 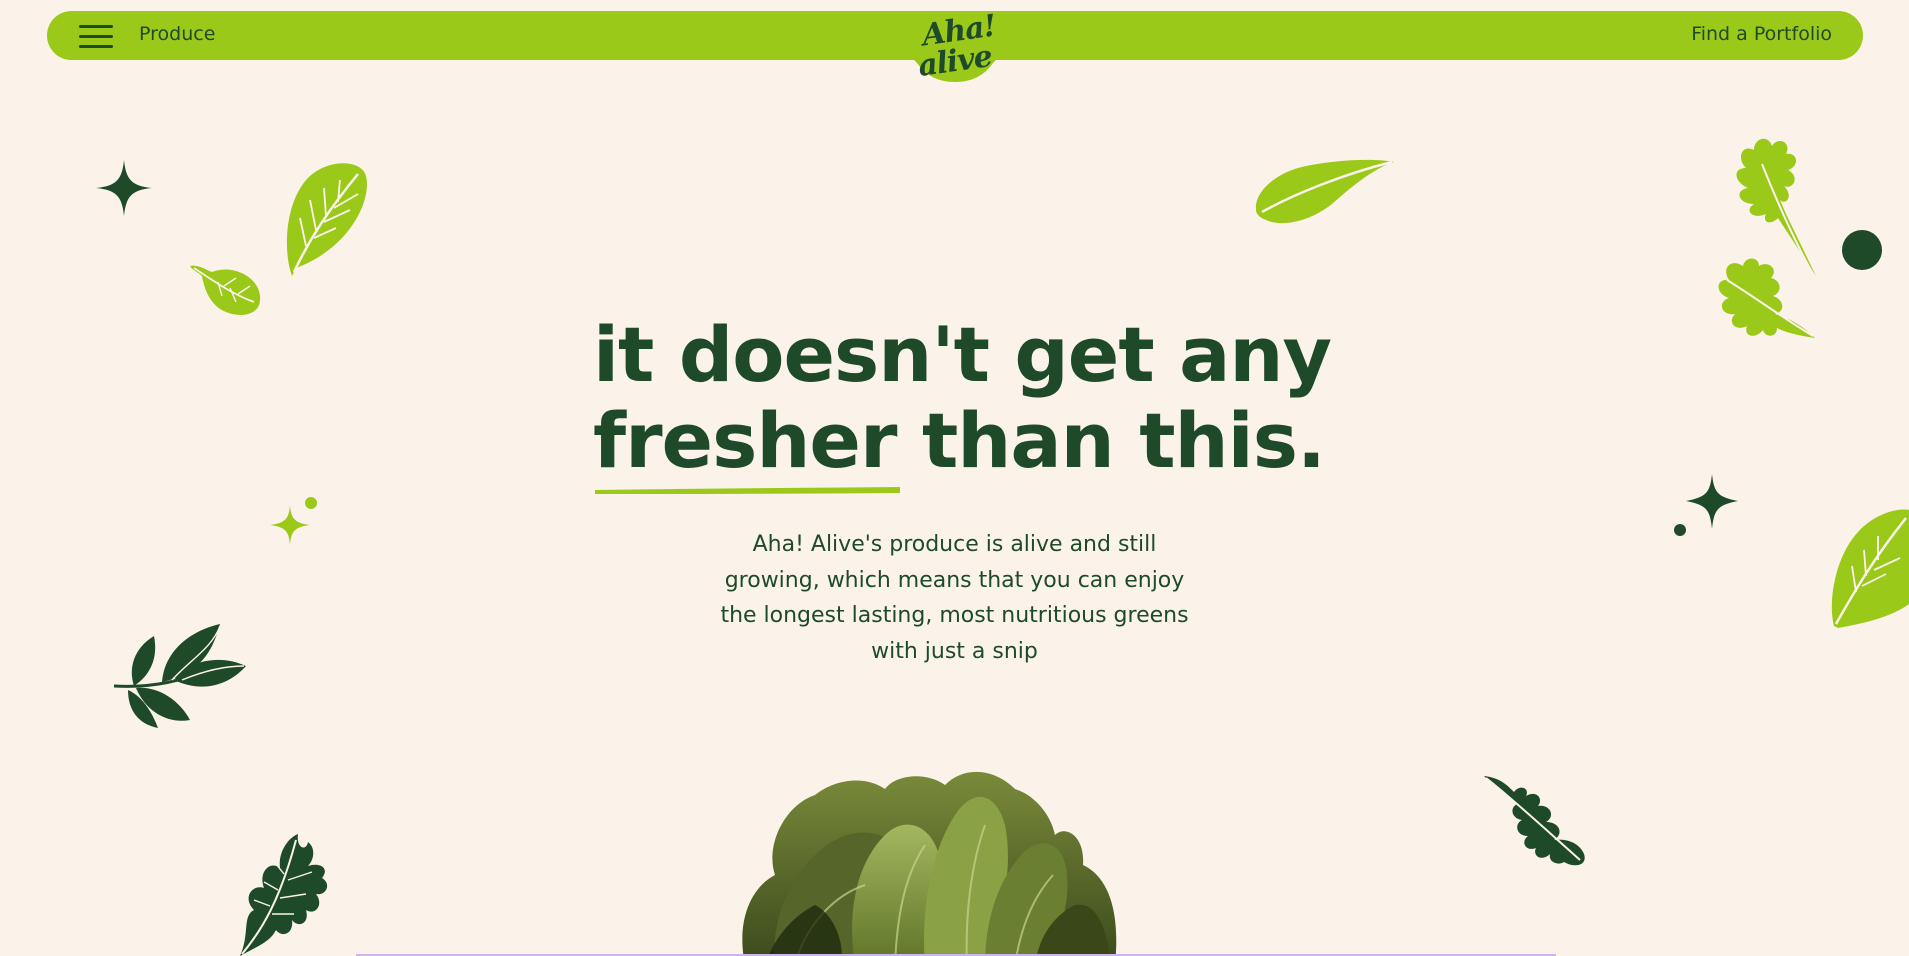 What do you see at coordinates (179, 676) in the screenshot?
I see `herb-sprig-icon` at bounding box center [179, 676].